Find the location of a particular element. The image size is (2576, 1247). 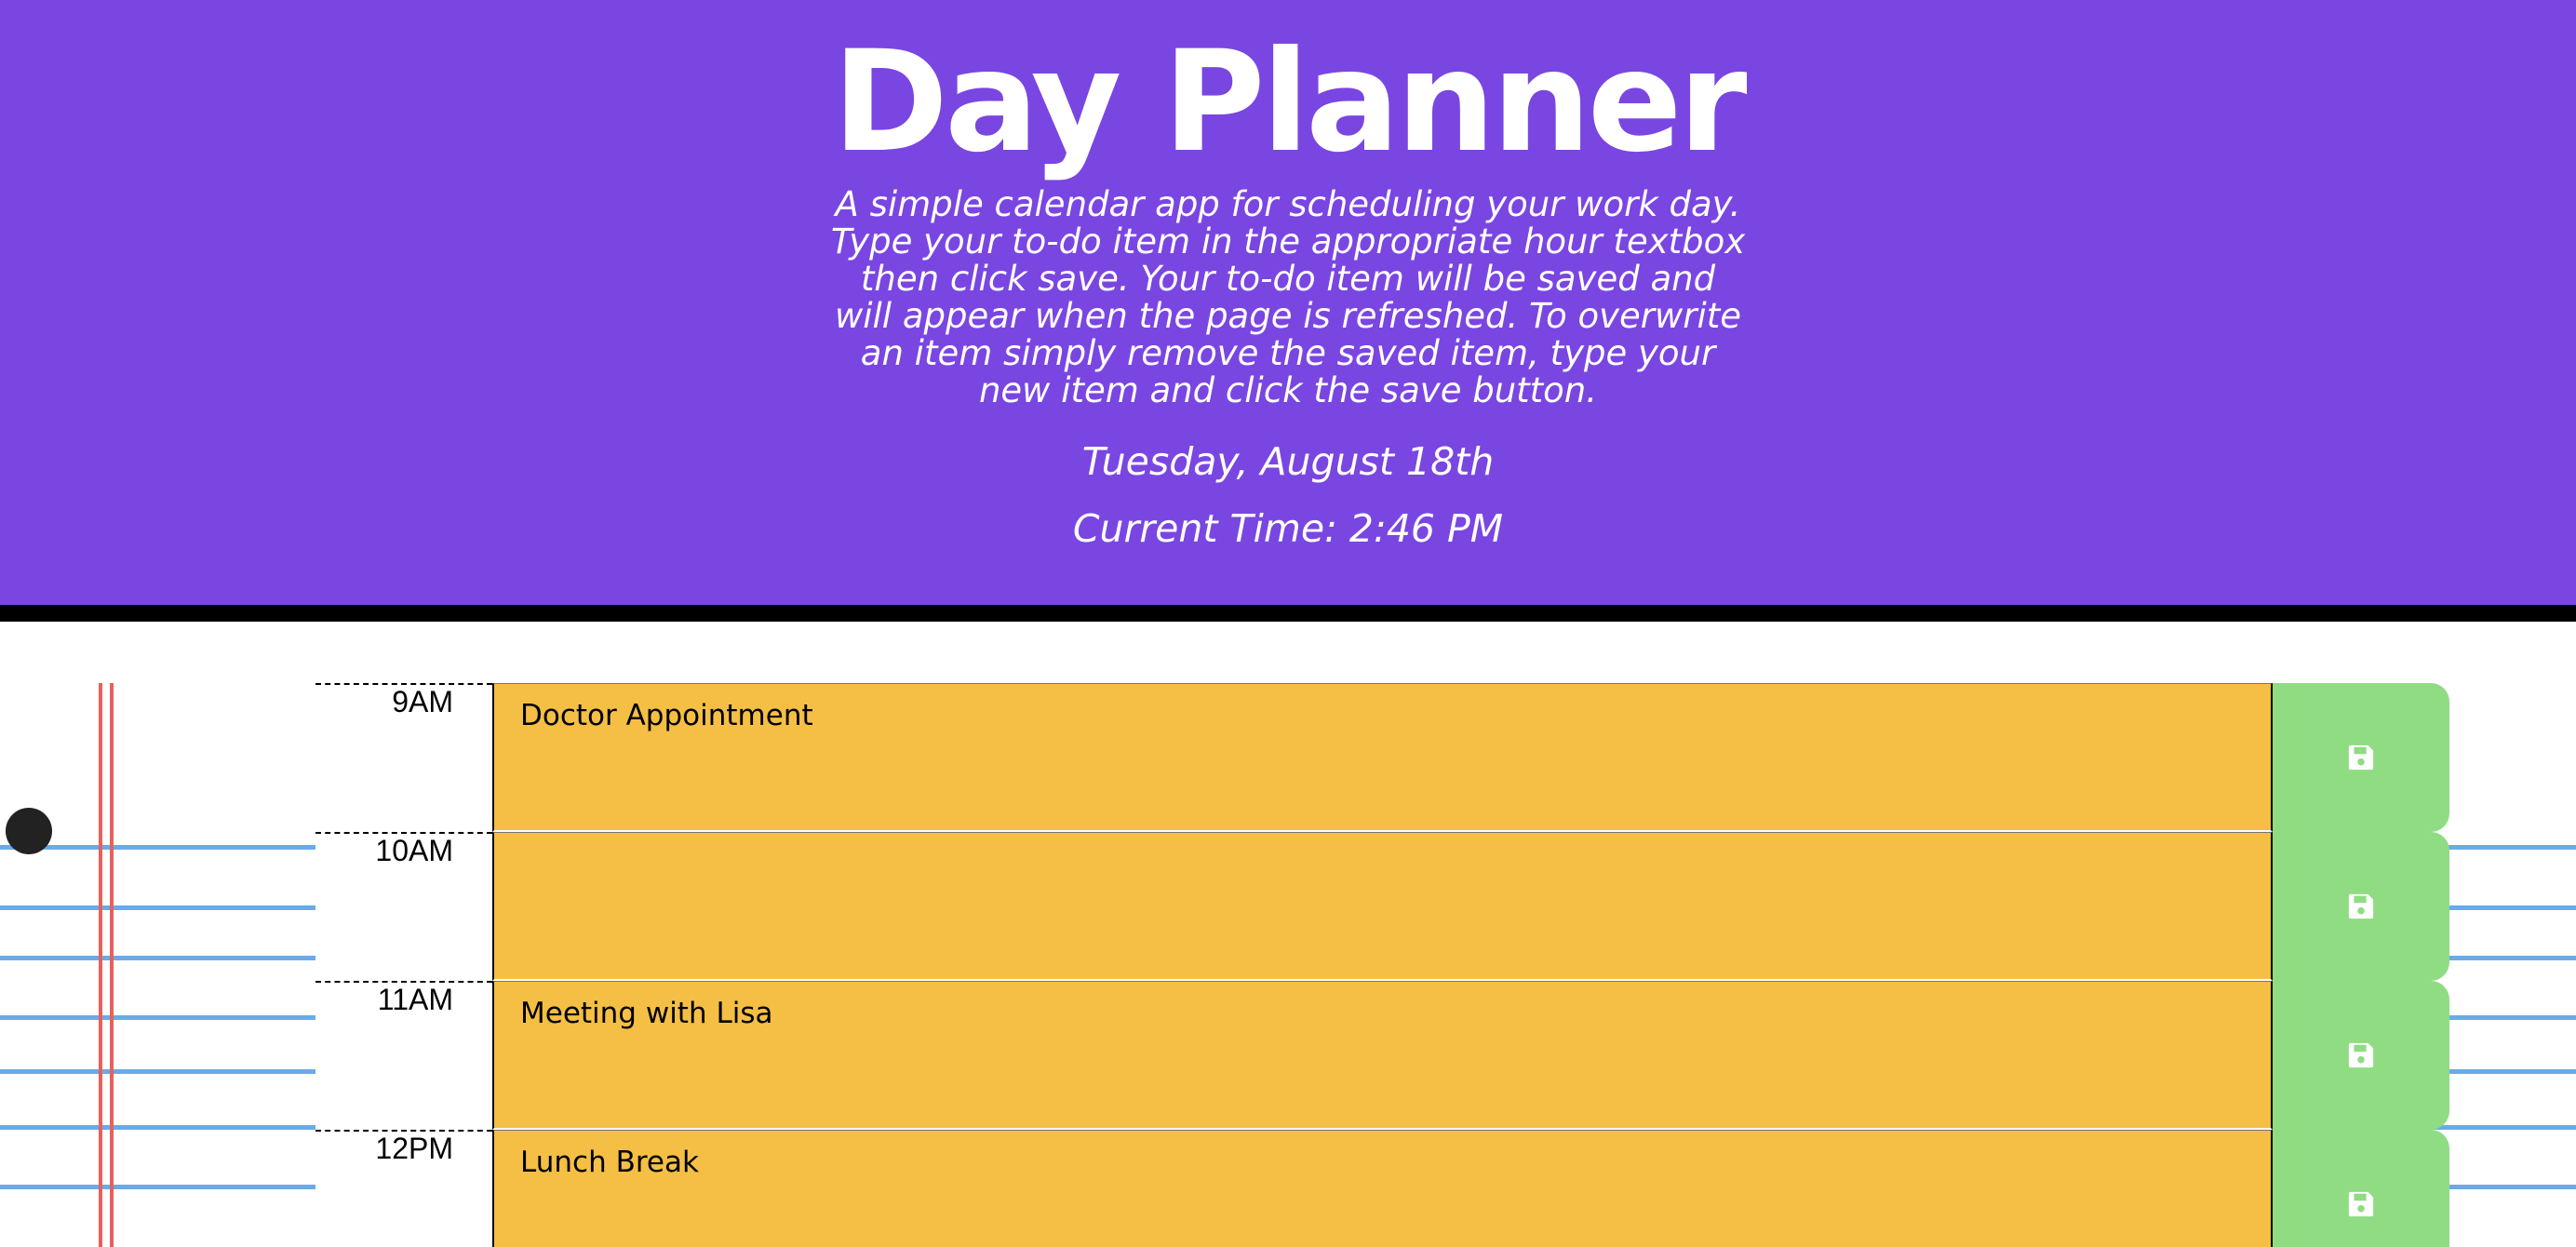

time-block: 12PM Lunch Break is located at coordinates (1382, 1188).